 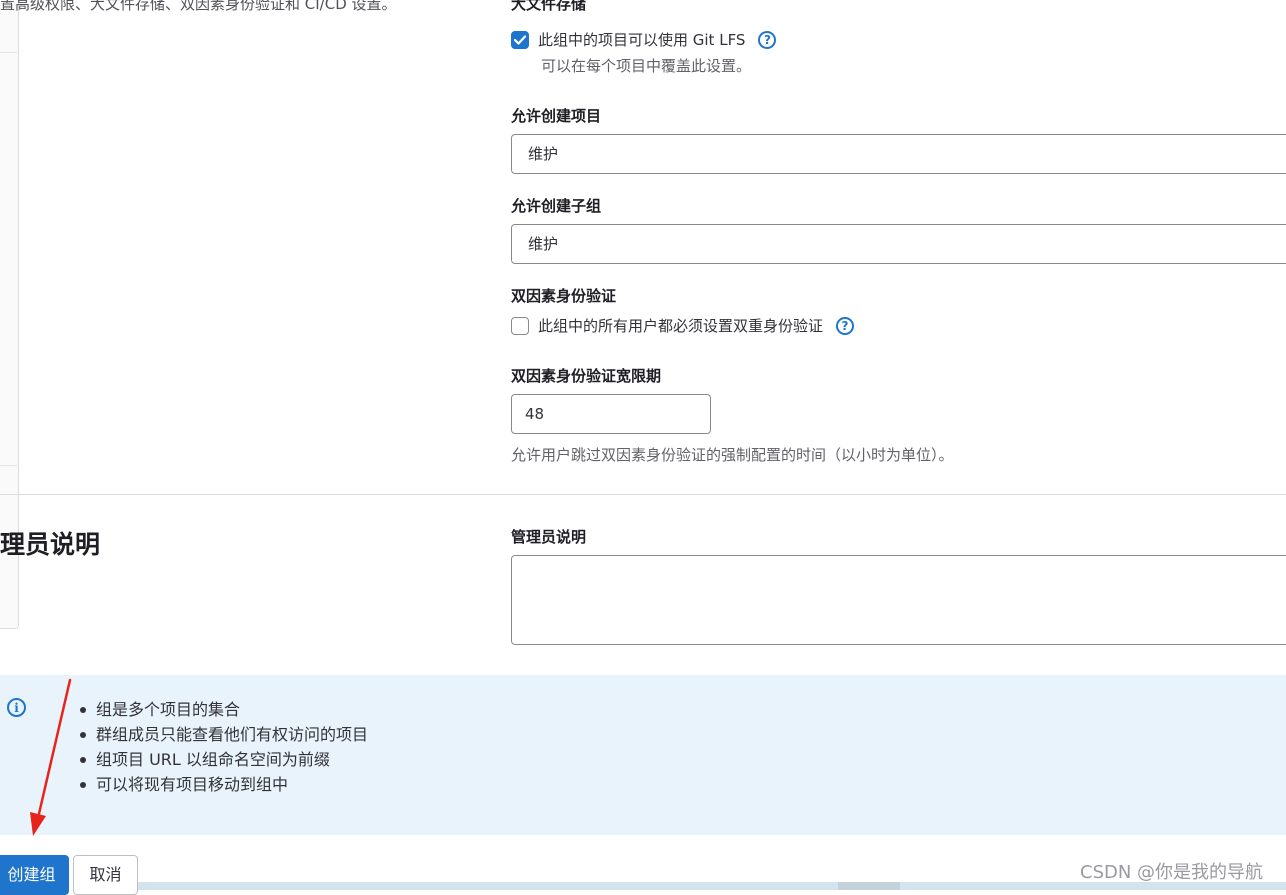 What do you see at coordinates (51, 757) in the screenshot?
I see `annotation-arrow-icon` at bounding box center [51, 757].